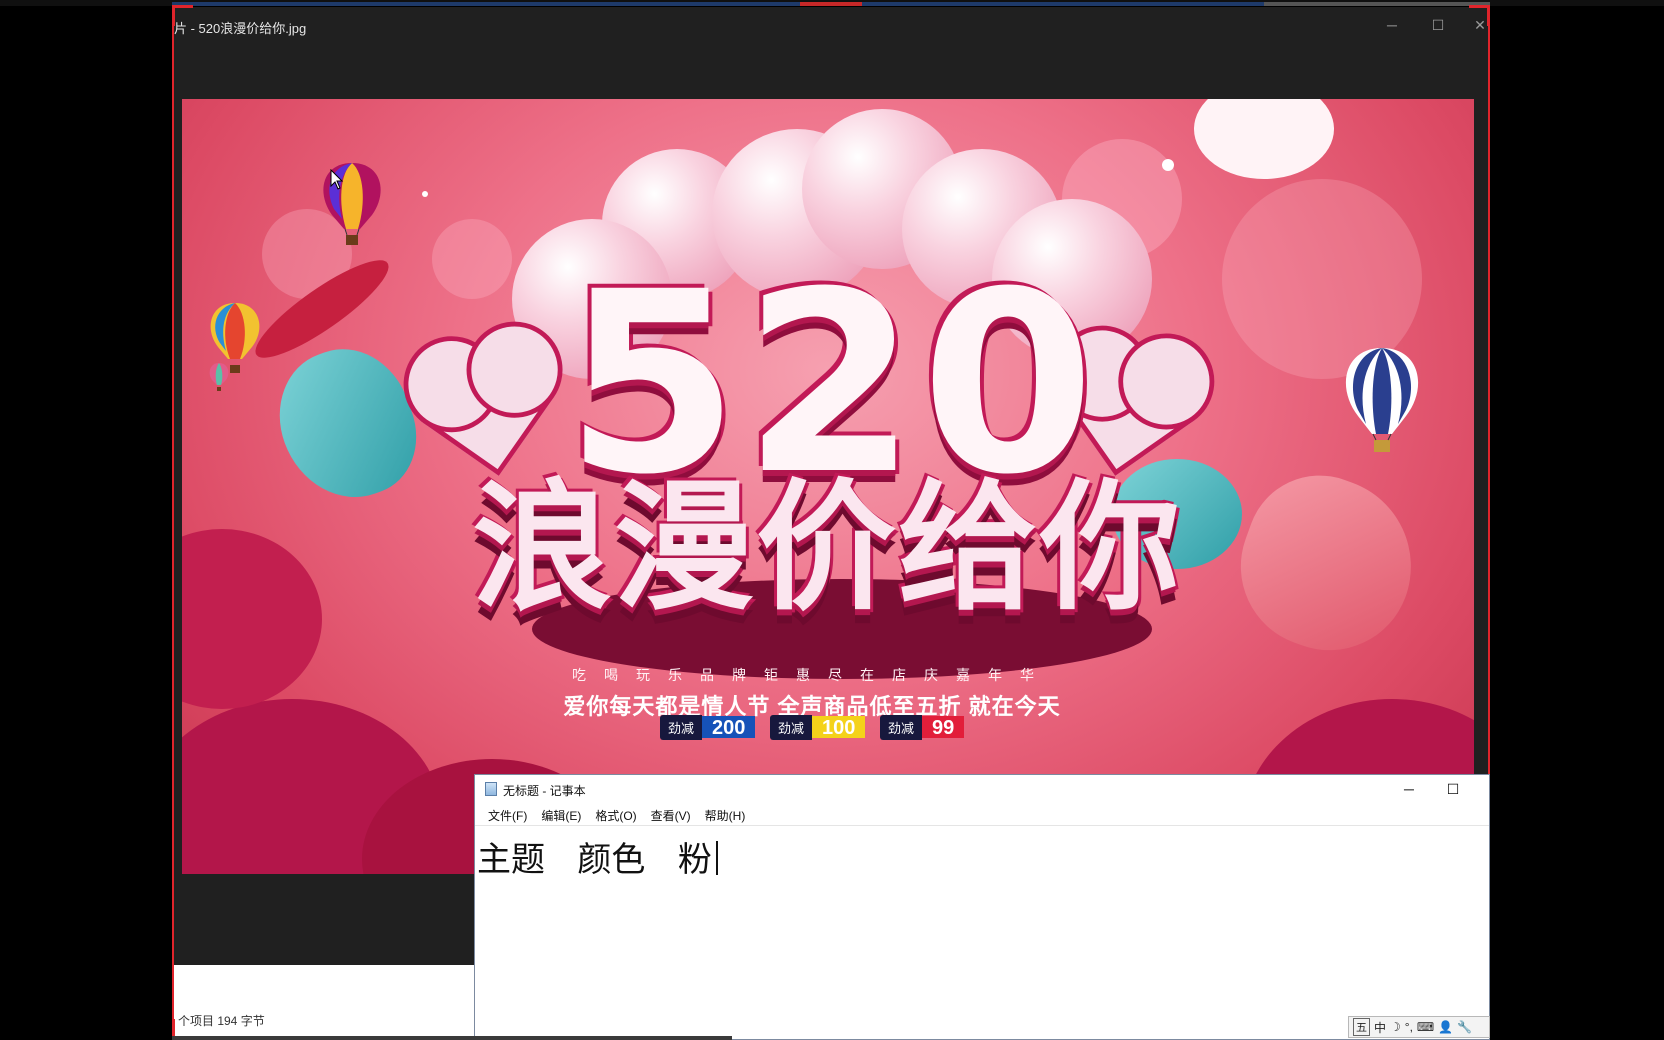 The width and height of the screenshot is (1664, 1040). I want to click on menu-format: 格式(O), so click(615, 814).